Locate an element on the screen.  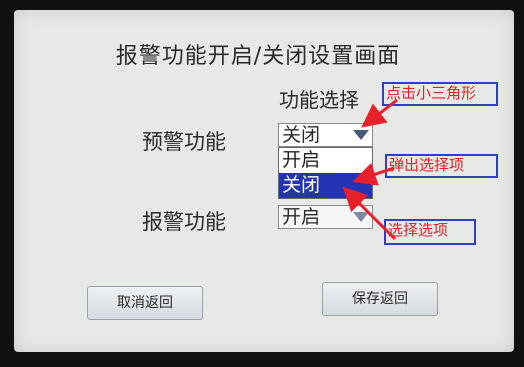
alarm-select: 开启 is located at coordinates (325, 217).